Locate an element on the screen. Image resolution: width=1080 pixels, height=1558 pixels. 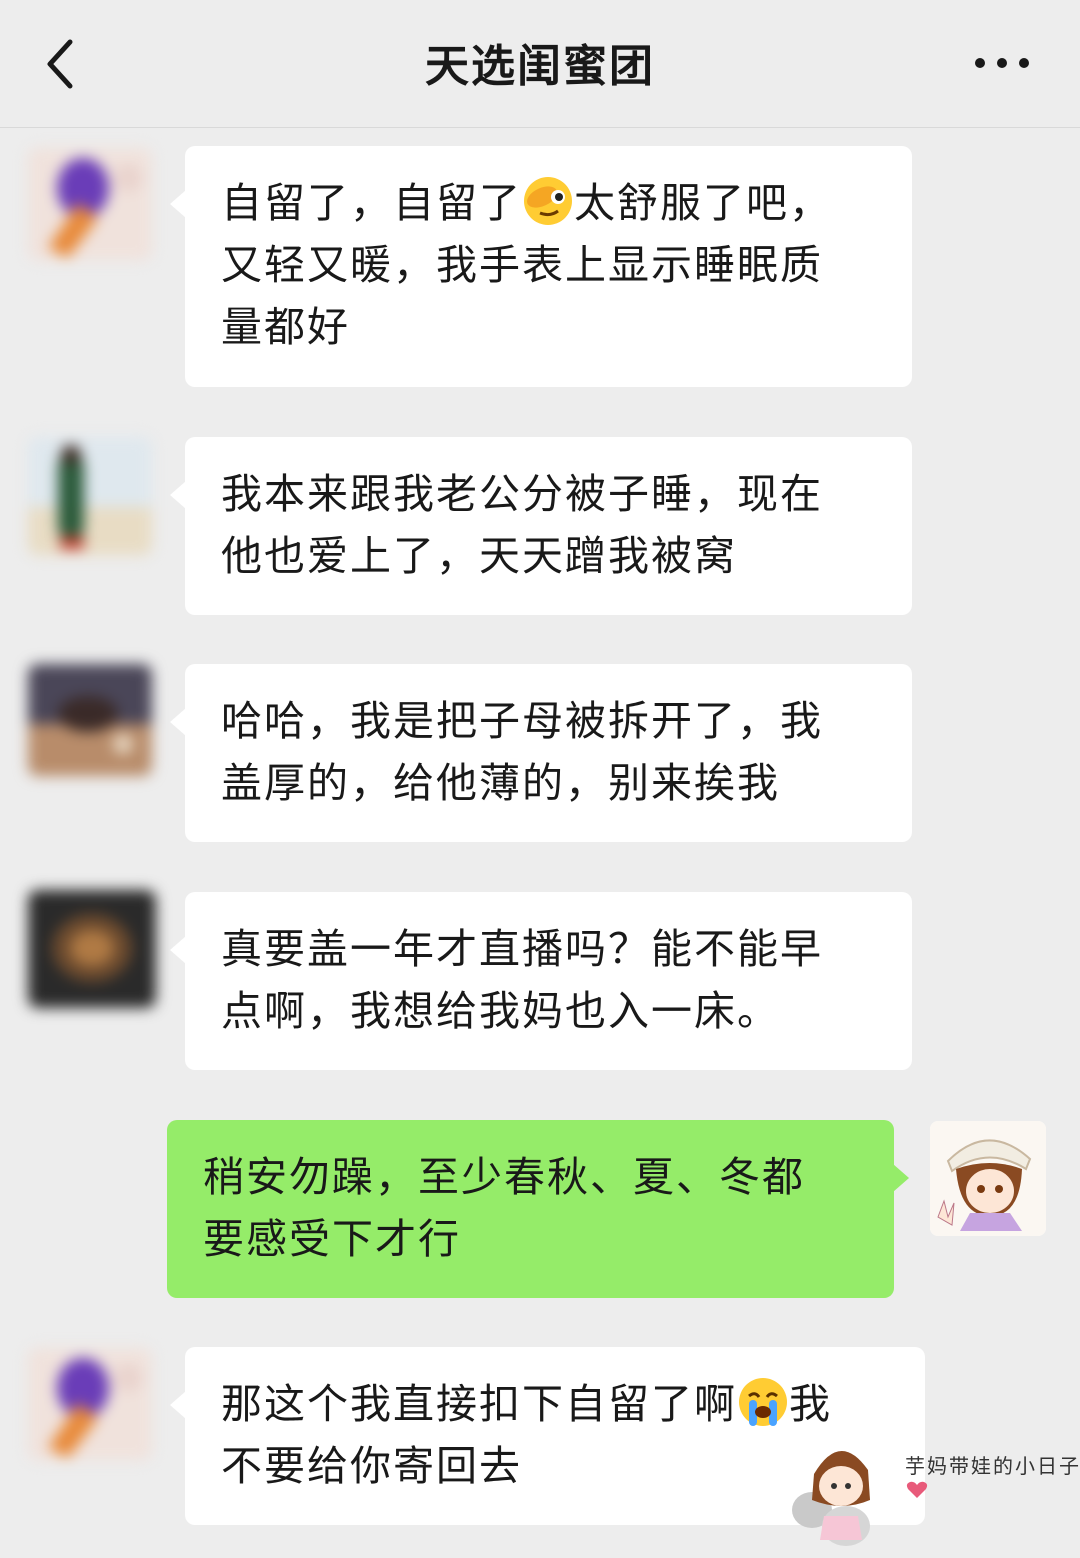
message-bubble: 真要盖一年才直播吗？能不能早 点啊，我想给我妈也入一床。 is located at coordinates (541, 981).